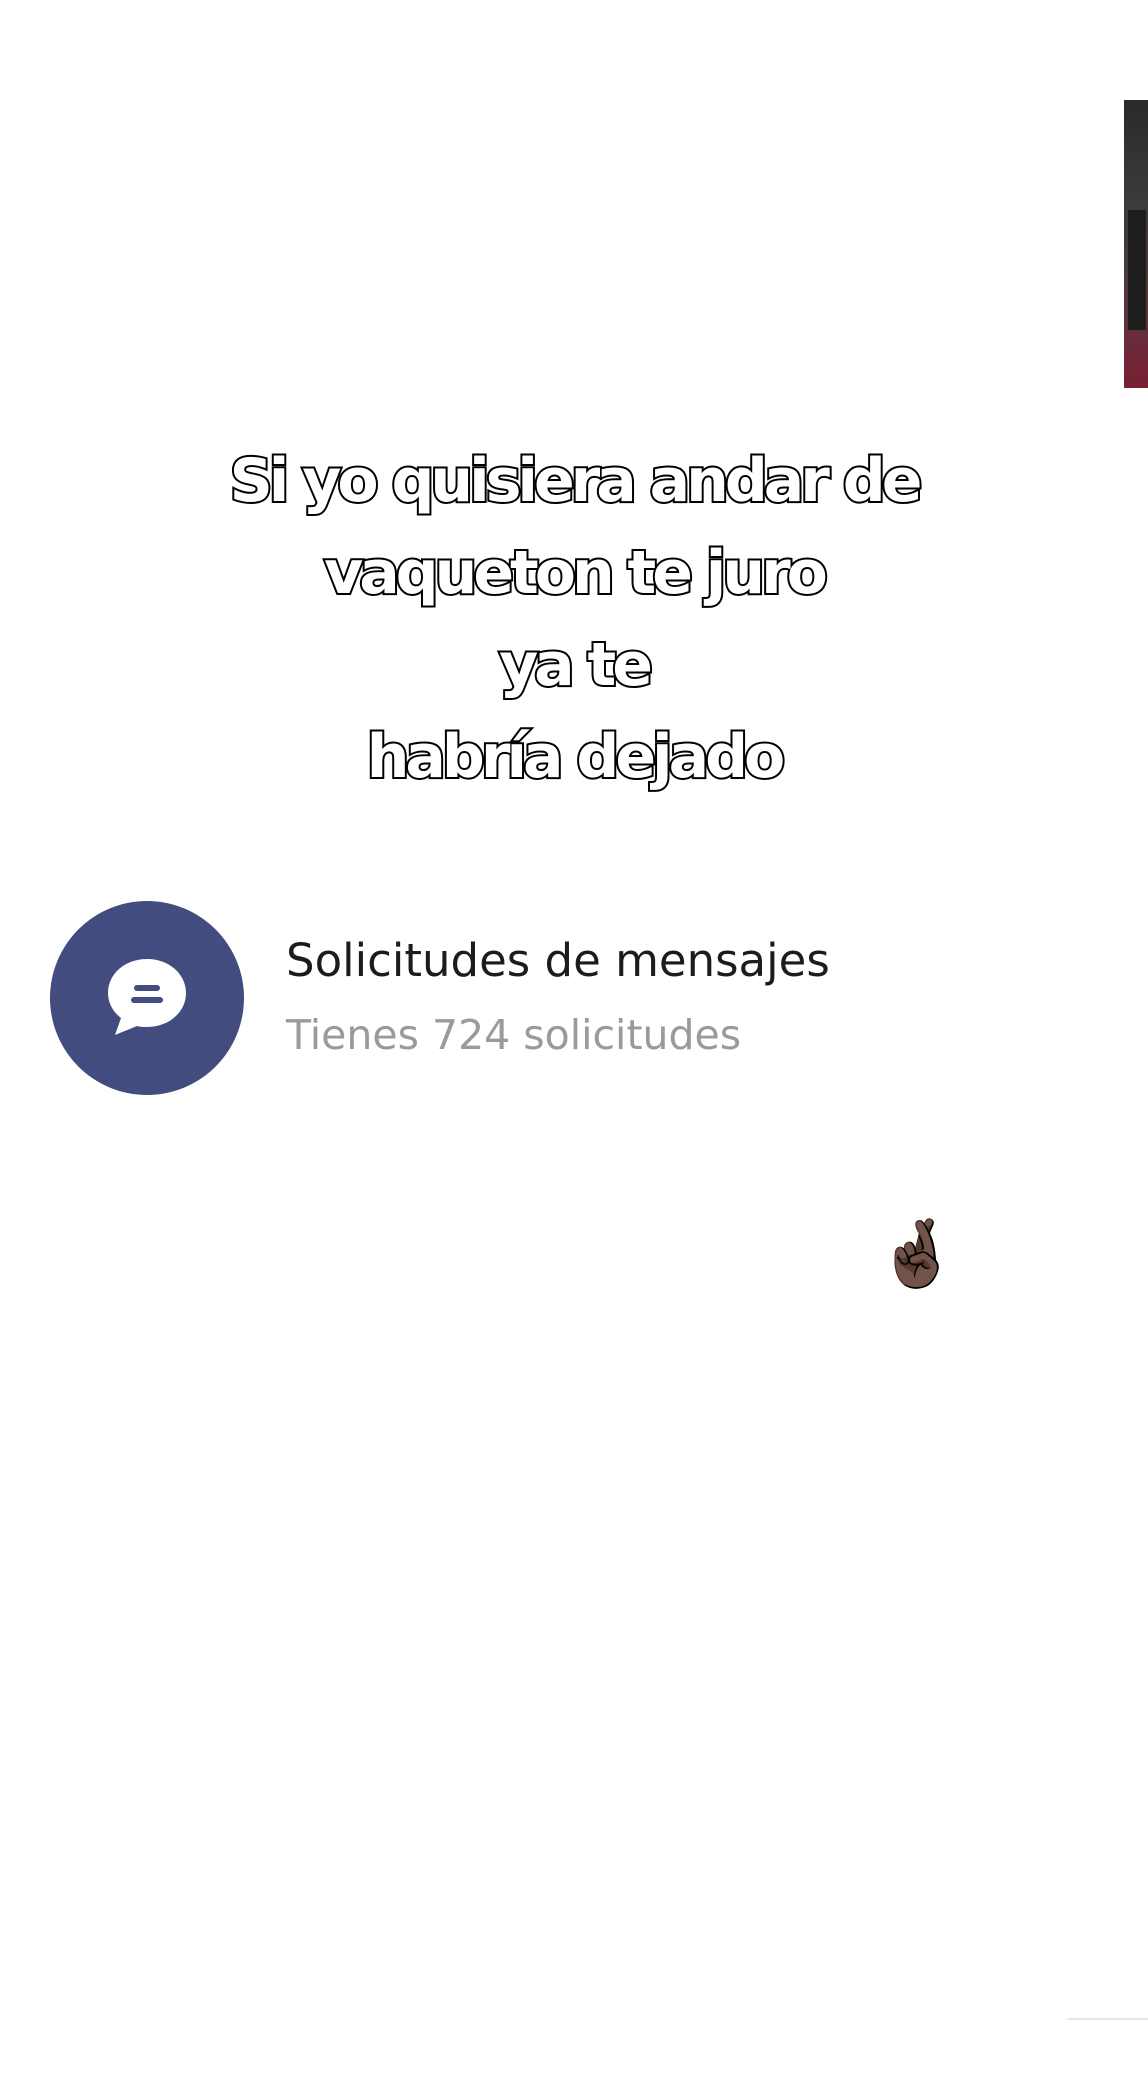 This screenshot has width=1148, height=2080. Describe the element at coordinates (558, 960) in the screenshot. I see `message-requests-title: Solicitudes de mensajes` at that location.